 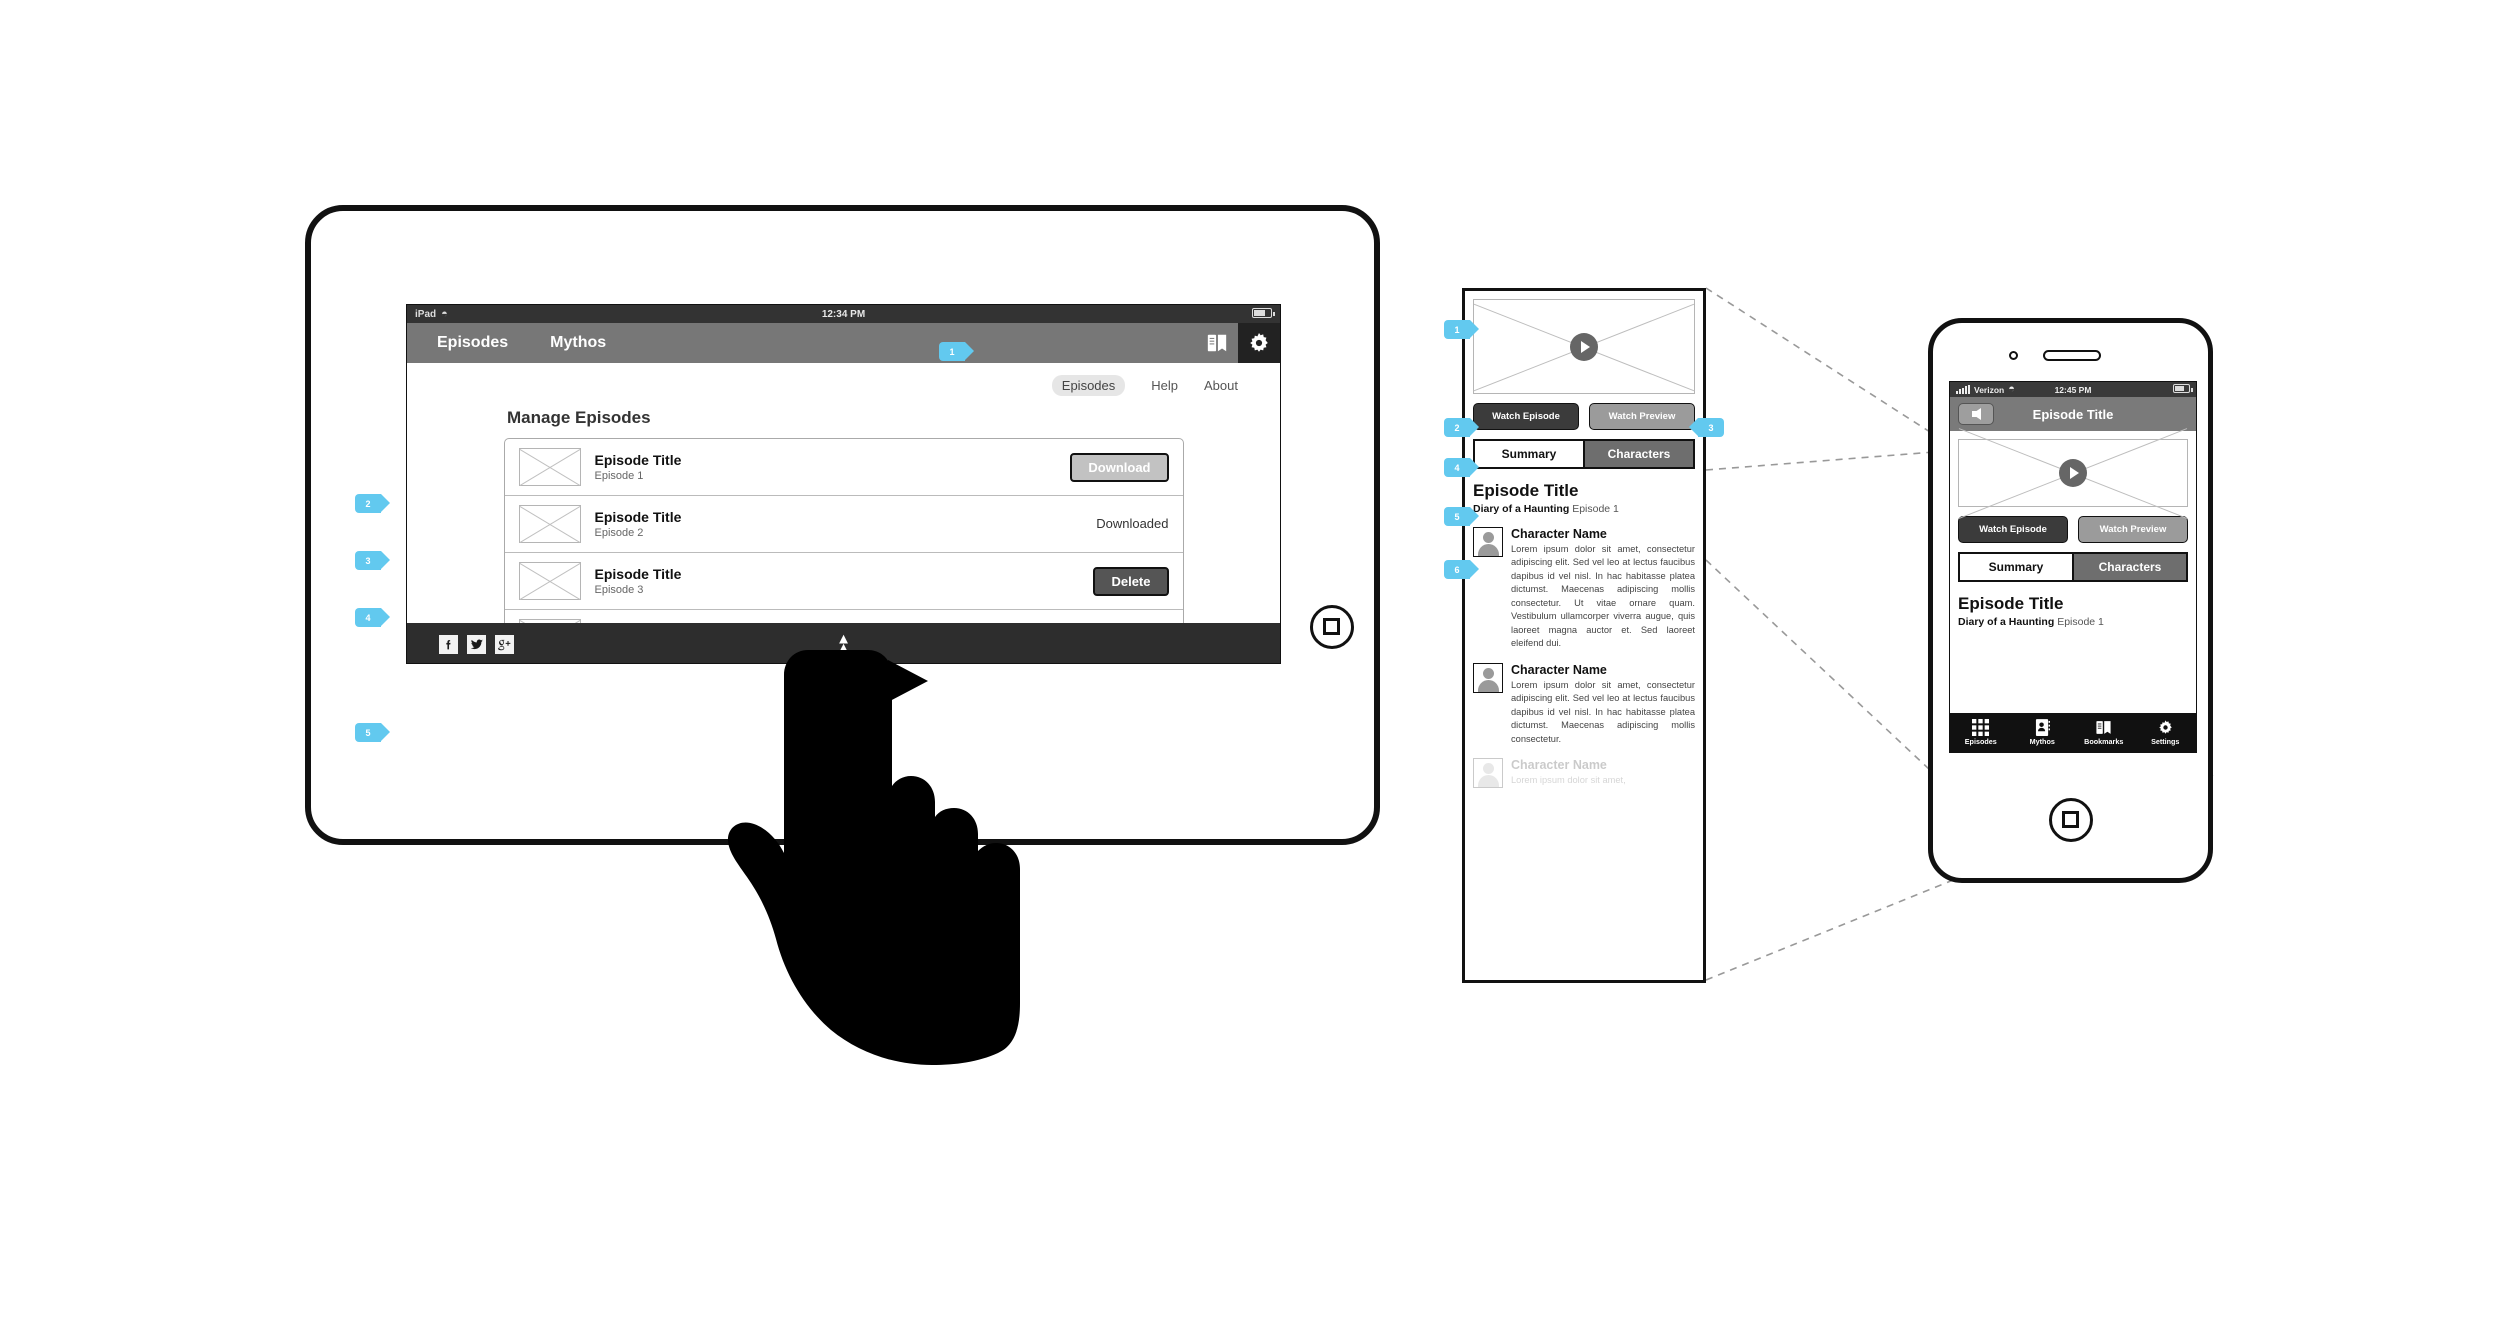 What do you see at coordinates (448, 644) in the screenshot?
I see `facebook-icon` at bounding box center [448, 644].